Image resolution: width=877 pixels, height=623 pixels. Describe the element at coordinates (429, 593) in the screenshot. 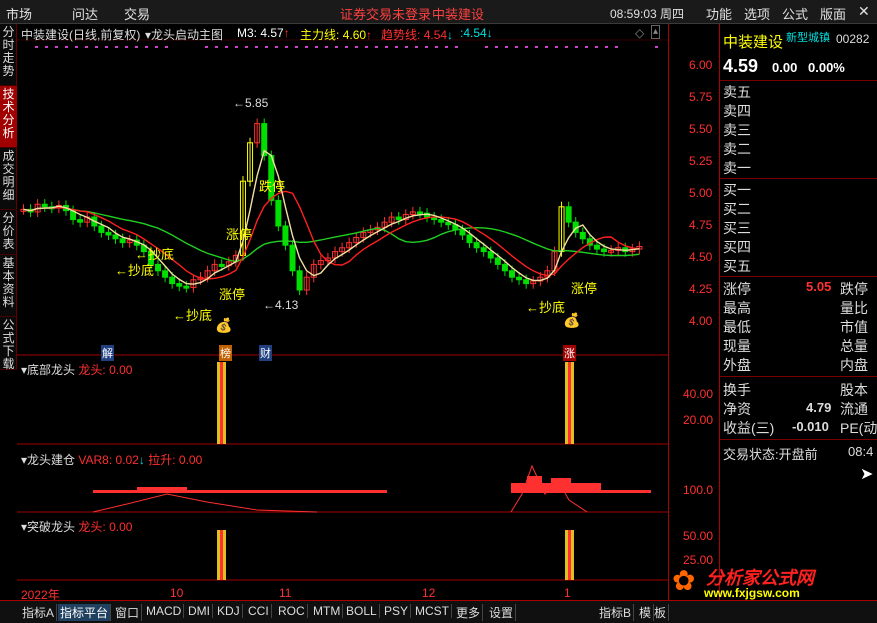

I see `x-axis-label-dec: 12` at that location.